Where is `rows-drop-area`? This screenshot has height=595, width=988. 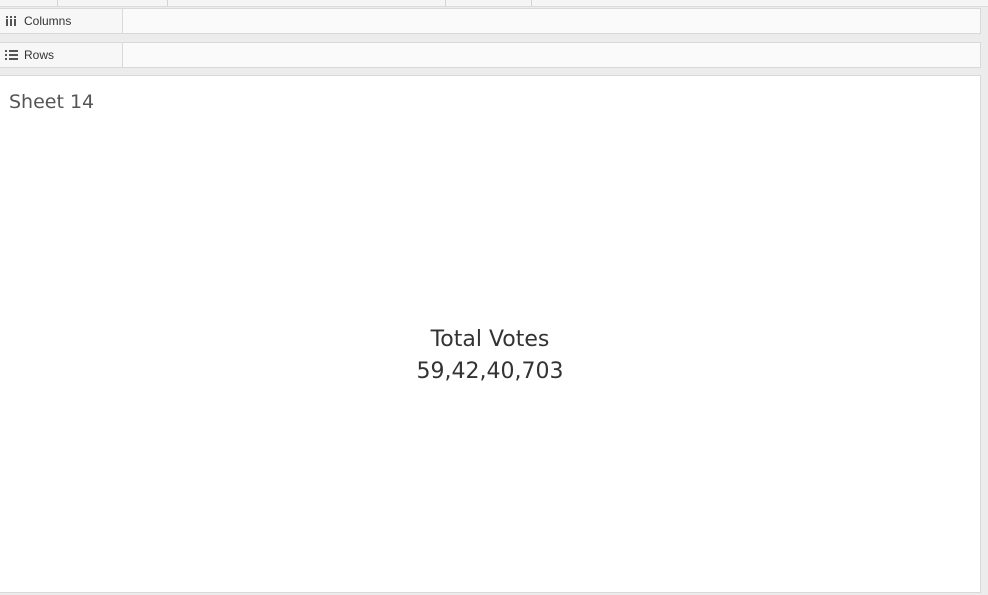
rows-drop-area is located at coordinates (551, 55).